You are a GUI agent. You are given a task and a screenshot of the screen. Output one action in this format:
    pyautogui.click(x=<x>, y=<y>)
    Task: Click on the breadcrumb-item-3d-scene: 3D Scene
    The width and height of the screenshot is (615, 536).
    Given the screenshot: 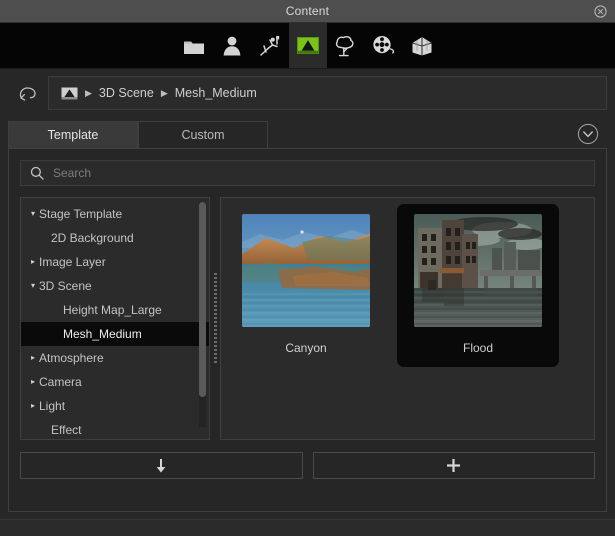 What is the action you would take?
    pyautogui.click(x=126, y=93)
    